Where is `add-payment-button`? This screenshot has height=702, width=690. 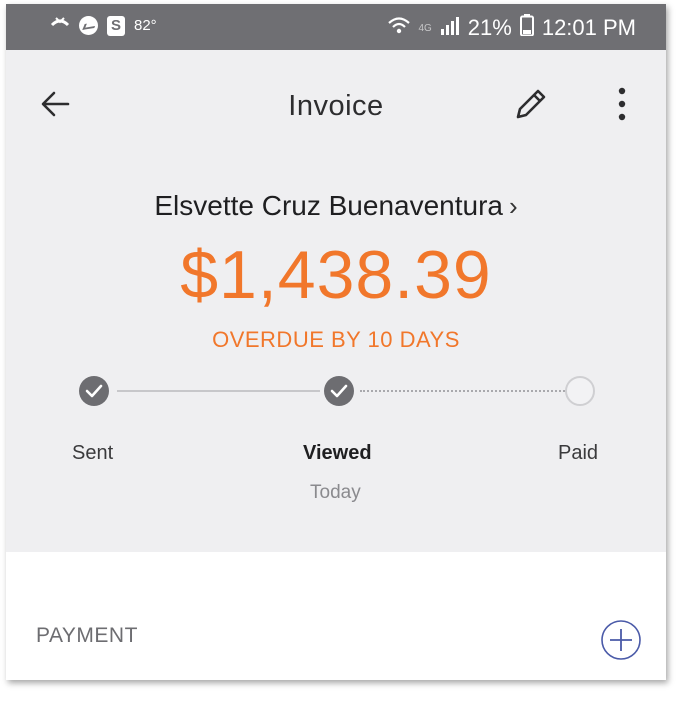 add-payment-button is located at coordinates (621, 640).